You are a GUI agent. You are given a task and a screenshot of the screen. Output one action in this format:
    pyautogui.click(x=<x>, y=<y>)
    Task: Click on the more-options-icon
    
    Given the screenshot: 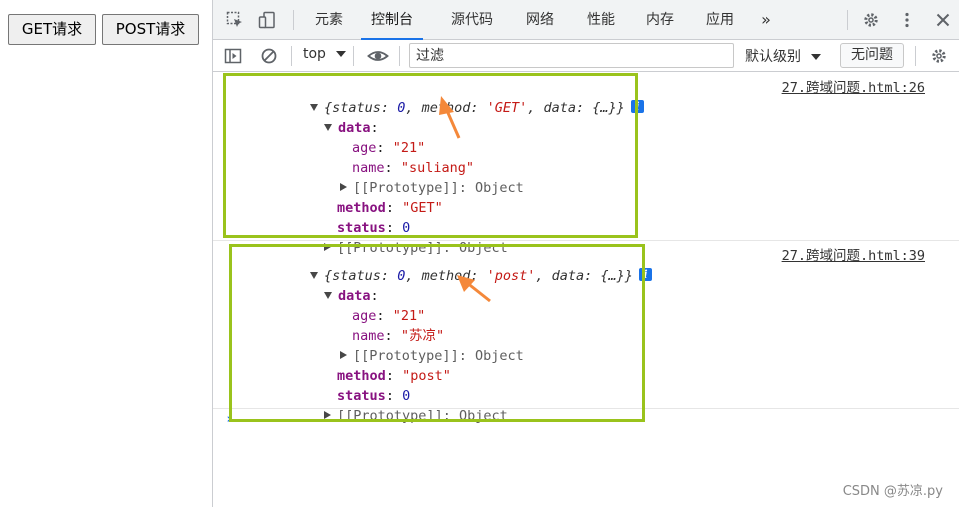 What is the action you would take?
    pyautogui.click(x=907, y=20)
    